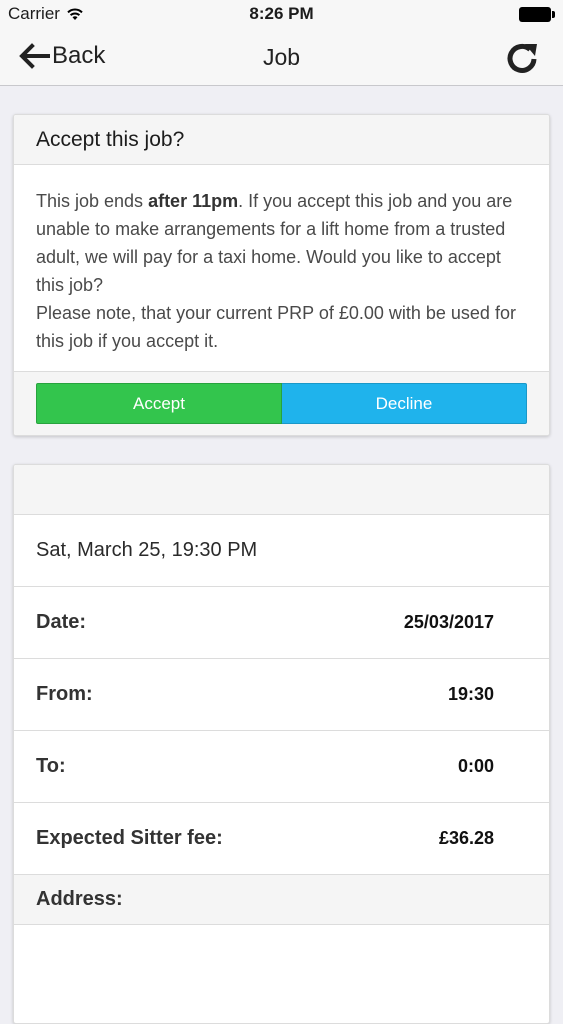 The height and width of the screenshot is (1024, 563). What do you see at coordinates (466, 838) in the screenshot?
I see `fee-value: £36.28` at bounding box center [466, 838].